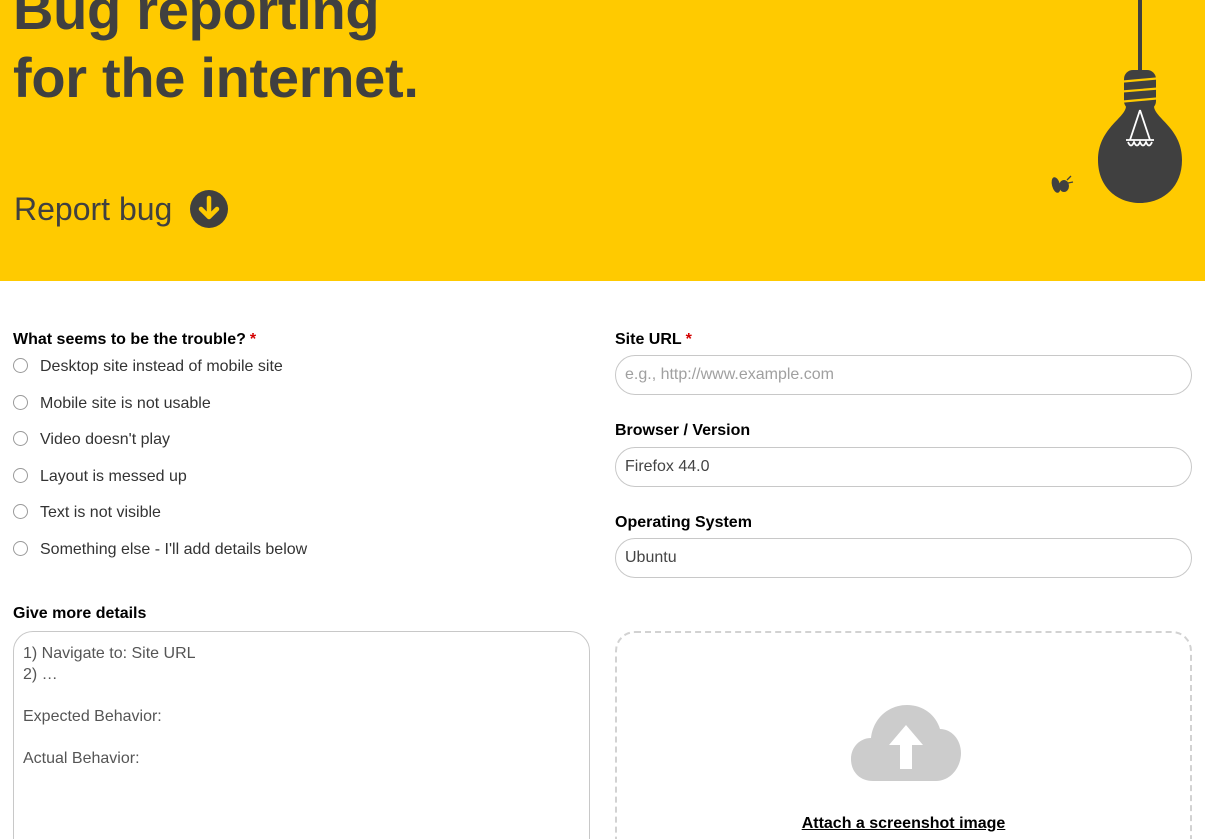  I want to click on cloud-upload-icon, so click(906, 743).